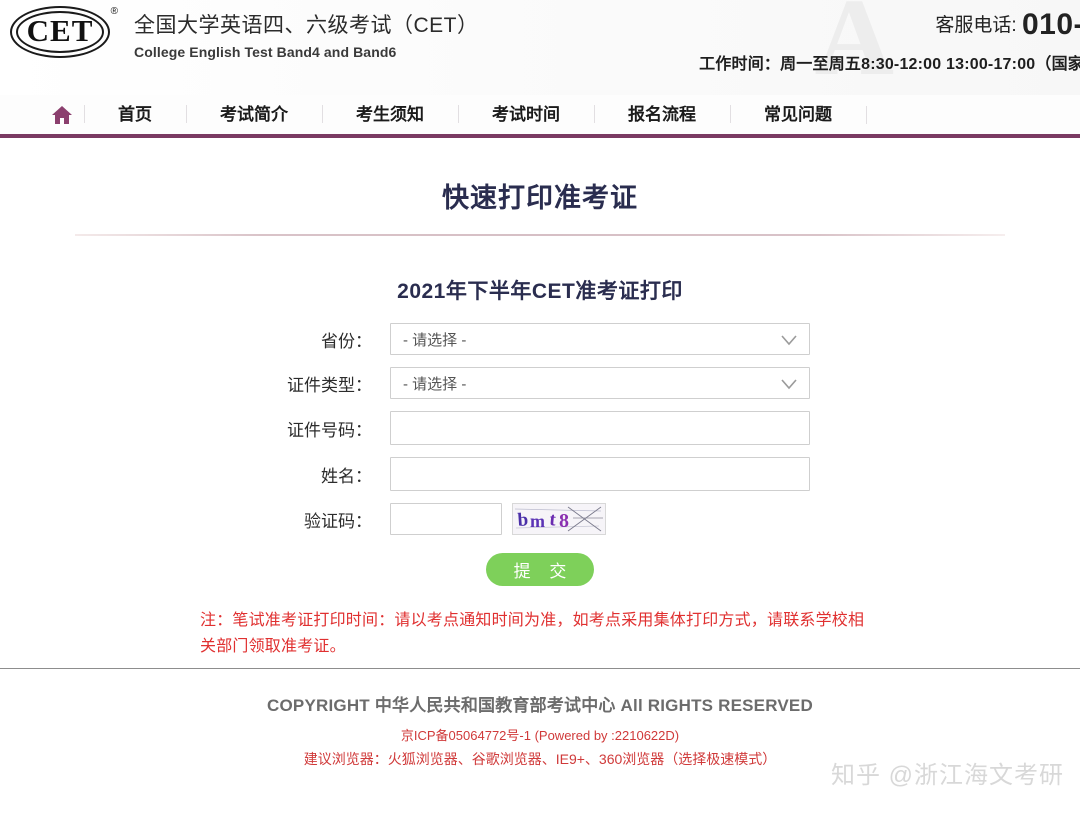 This screenshot has width=1080, height=825. Describe the element at coordinates (62, 115) in the screenshot. I see `home-icon` at that location.